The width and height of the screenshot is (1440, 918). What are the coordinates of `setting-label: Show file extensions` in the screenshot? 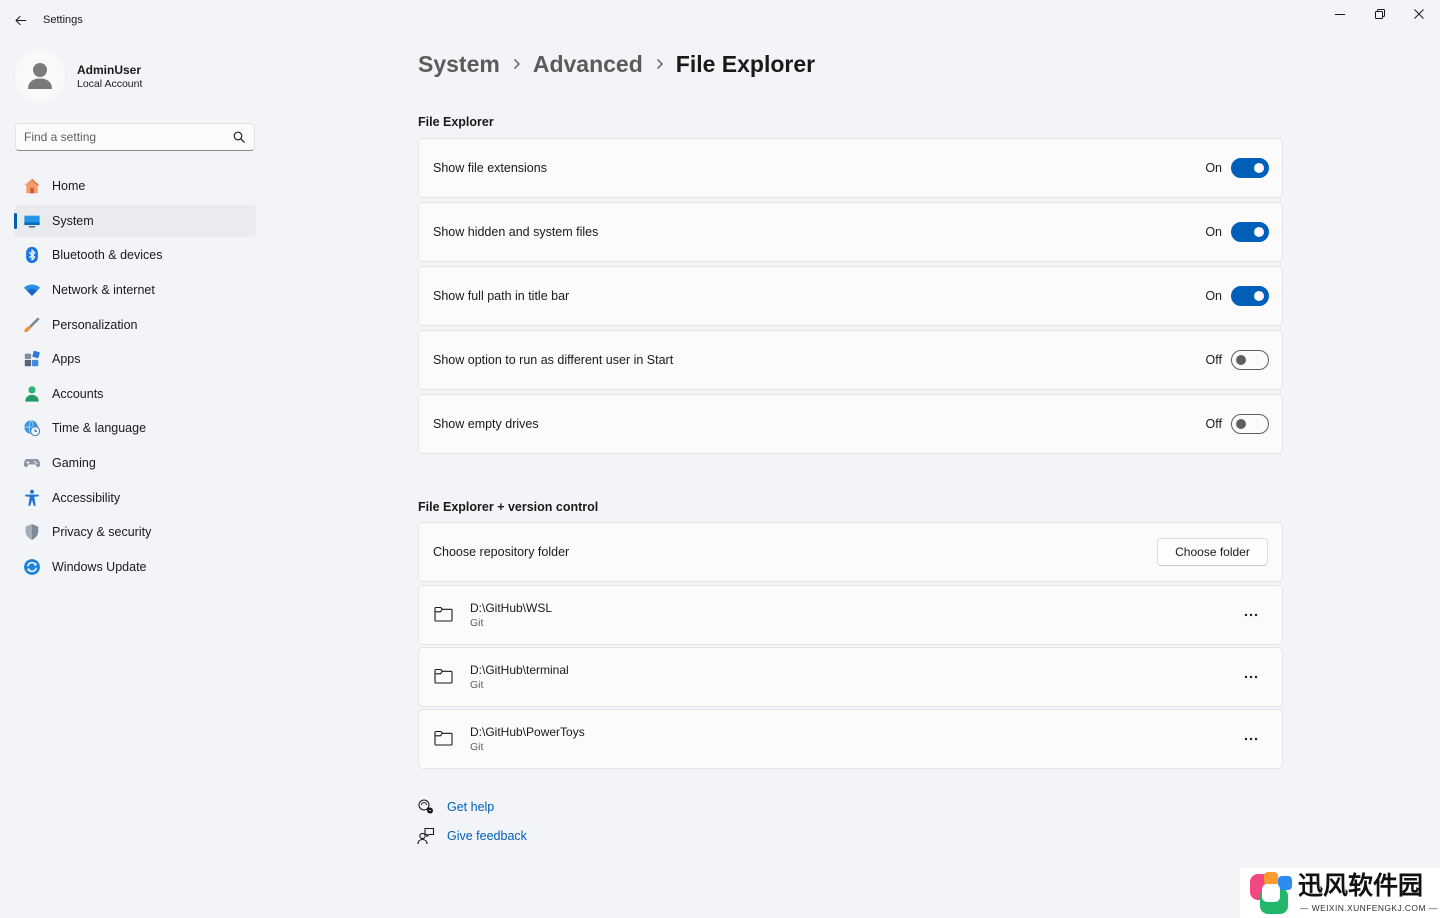 It's located at (490, 168).